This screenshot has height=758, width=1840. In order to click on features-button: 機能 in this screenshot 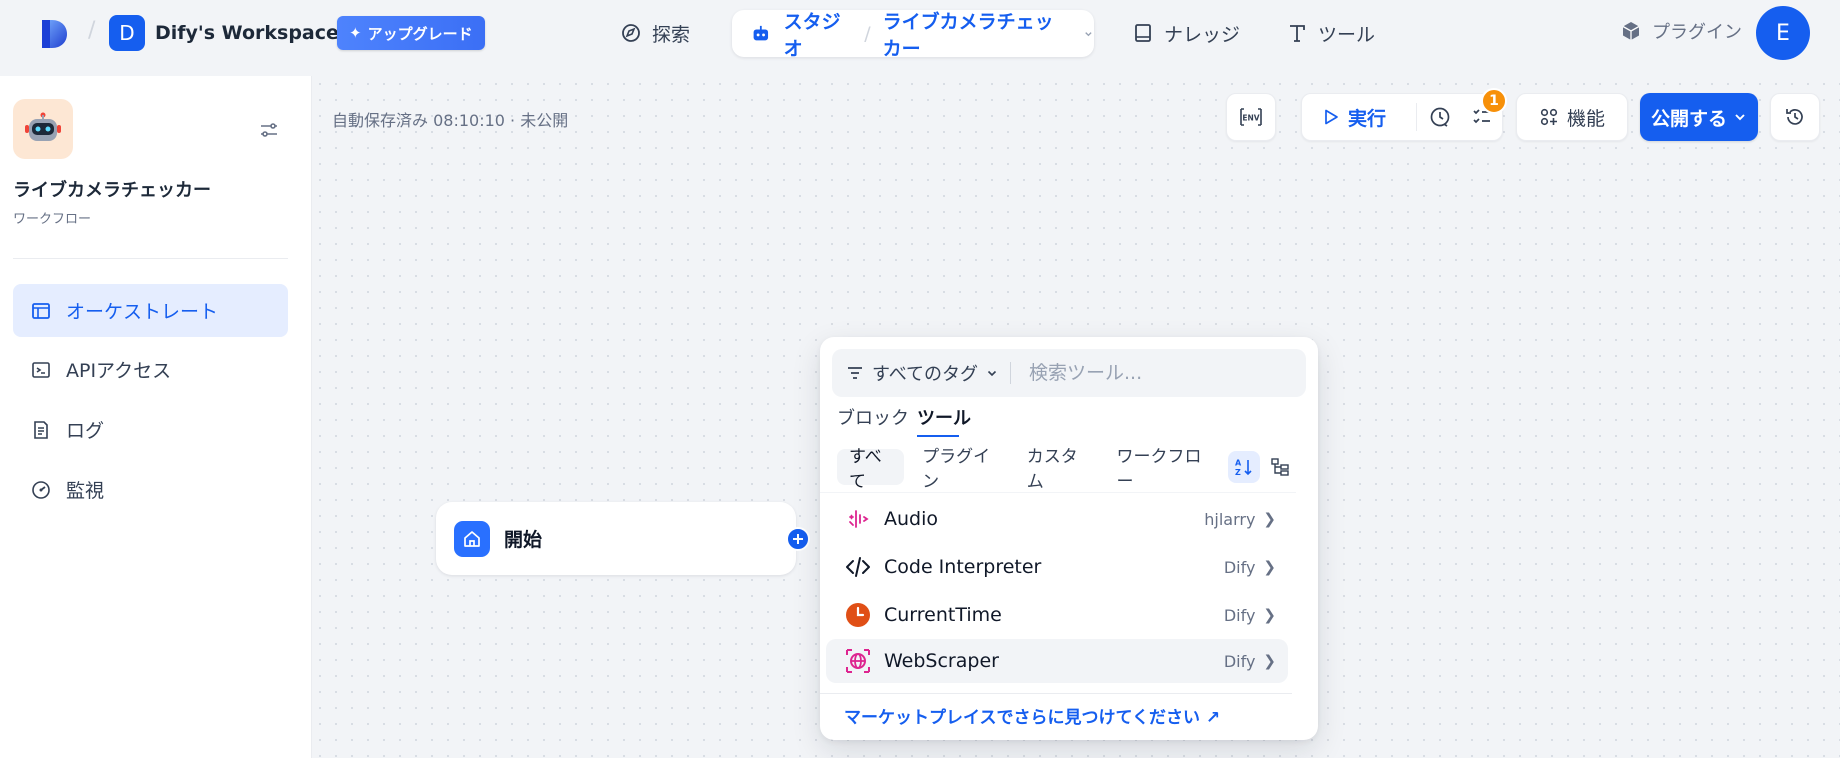, I will do `click(1572, 117)`.